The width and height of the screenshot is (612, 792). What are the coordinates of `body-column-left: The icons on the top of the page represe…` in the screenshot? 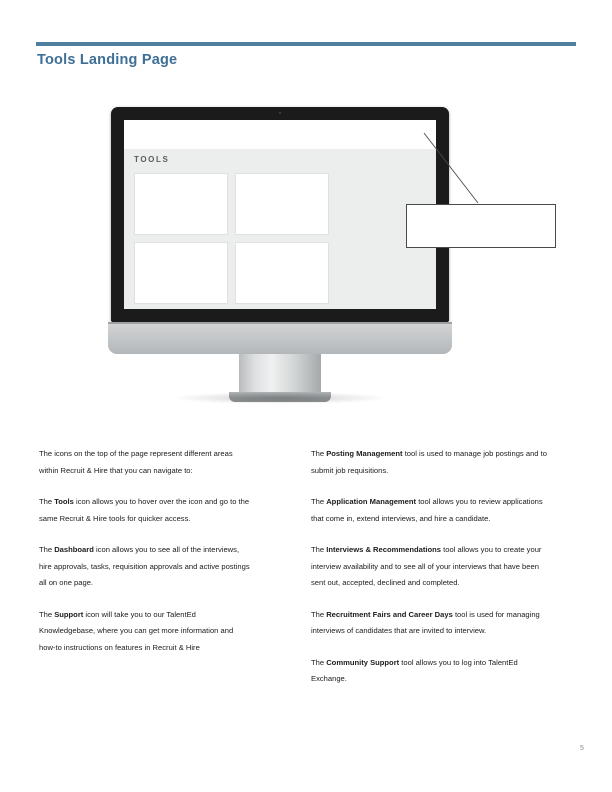 It's located at (145, 558).